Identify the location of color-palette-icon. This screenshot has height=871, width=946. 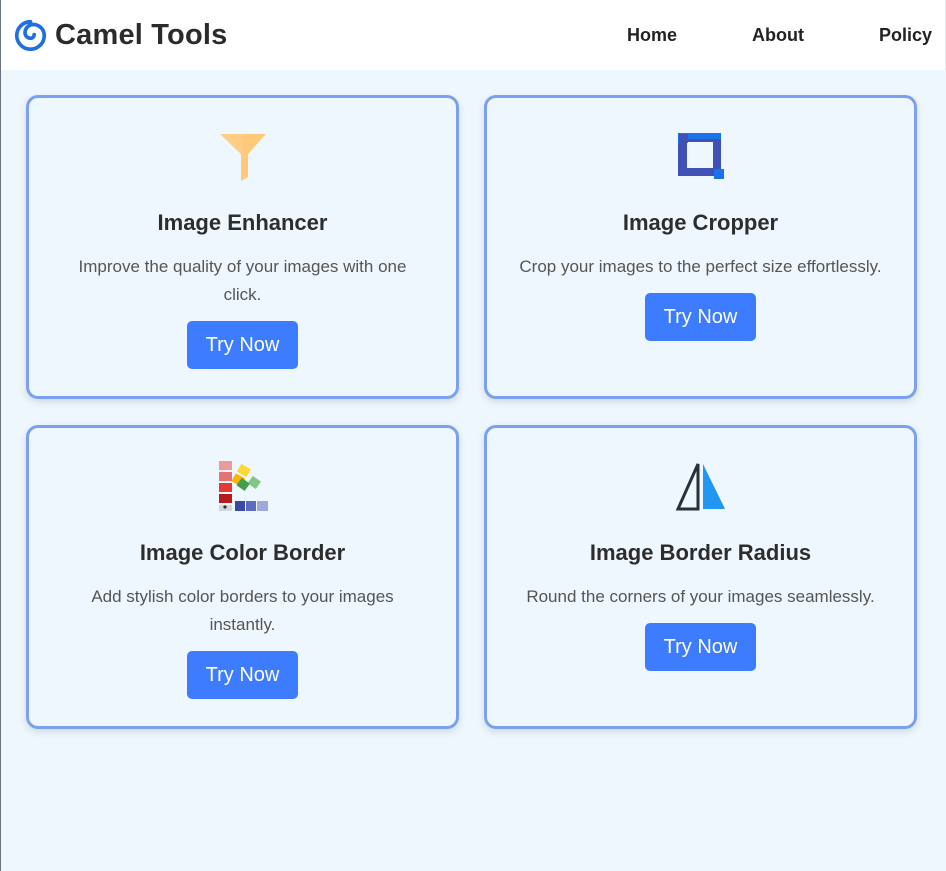
(243, 486).